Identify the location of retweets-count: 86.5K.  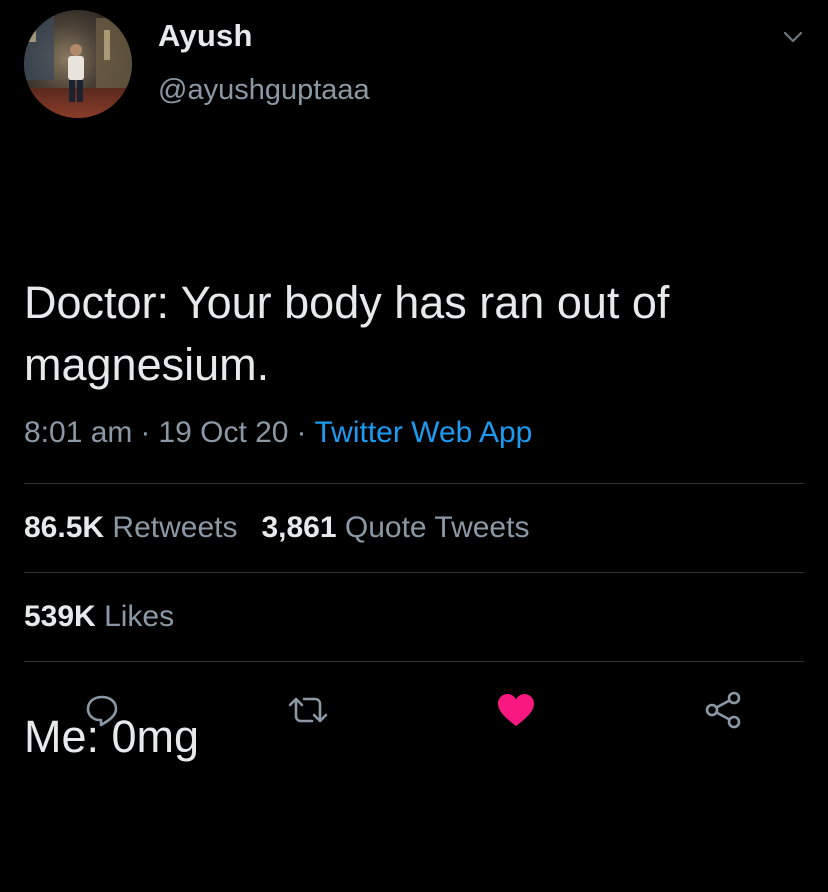
(64, 527).